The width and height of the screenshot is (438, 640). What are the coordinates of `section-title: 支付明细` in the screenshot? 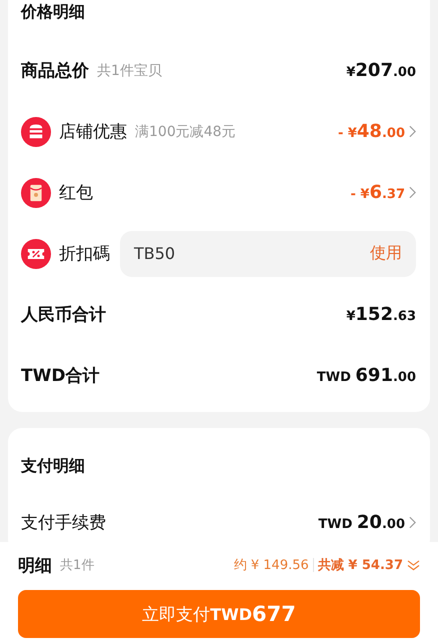 It's located at (53, 466).